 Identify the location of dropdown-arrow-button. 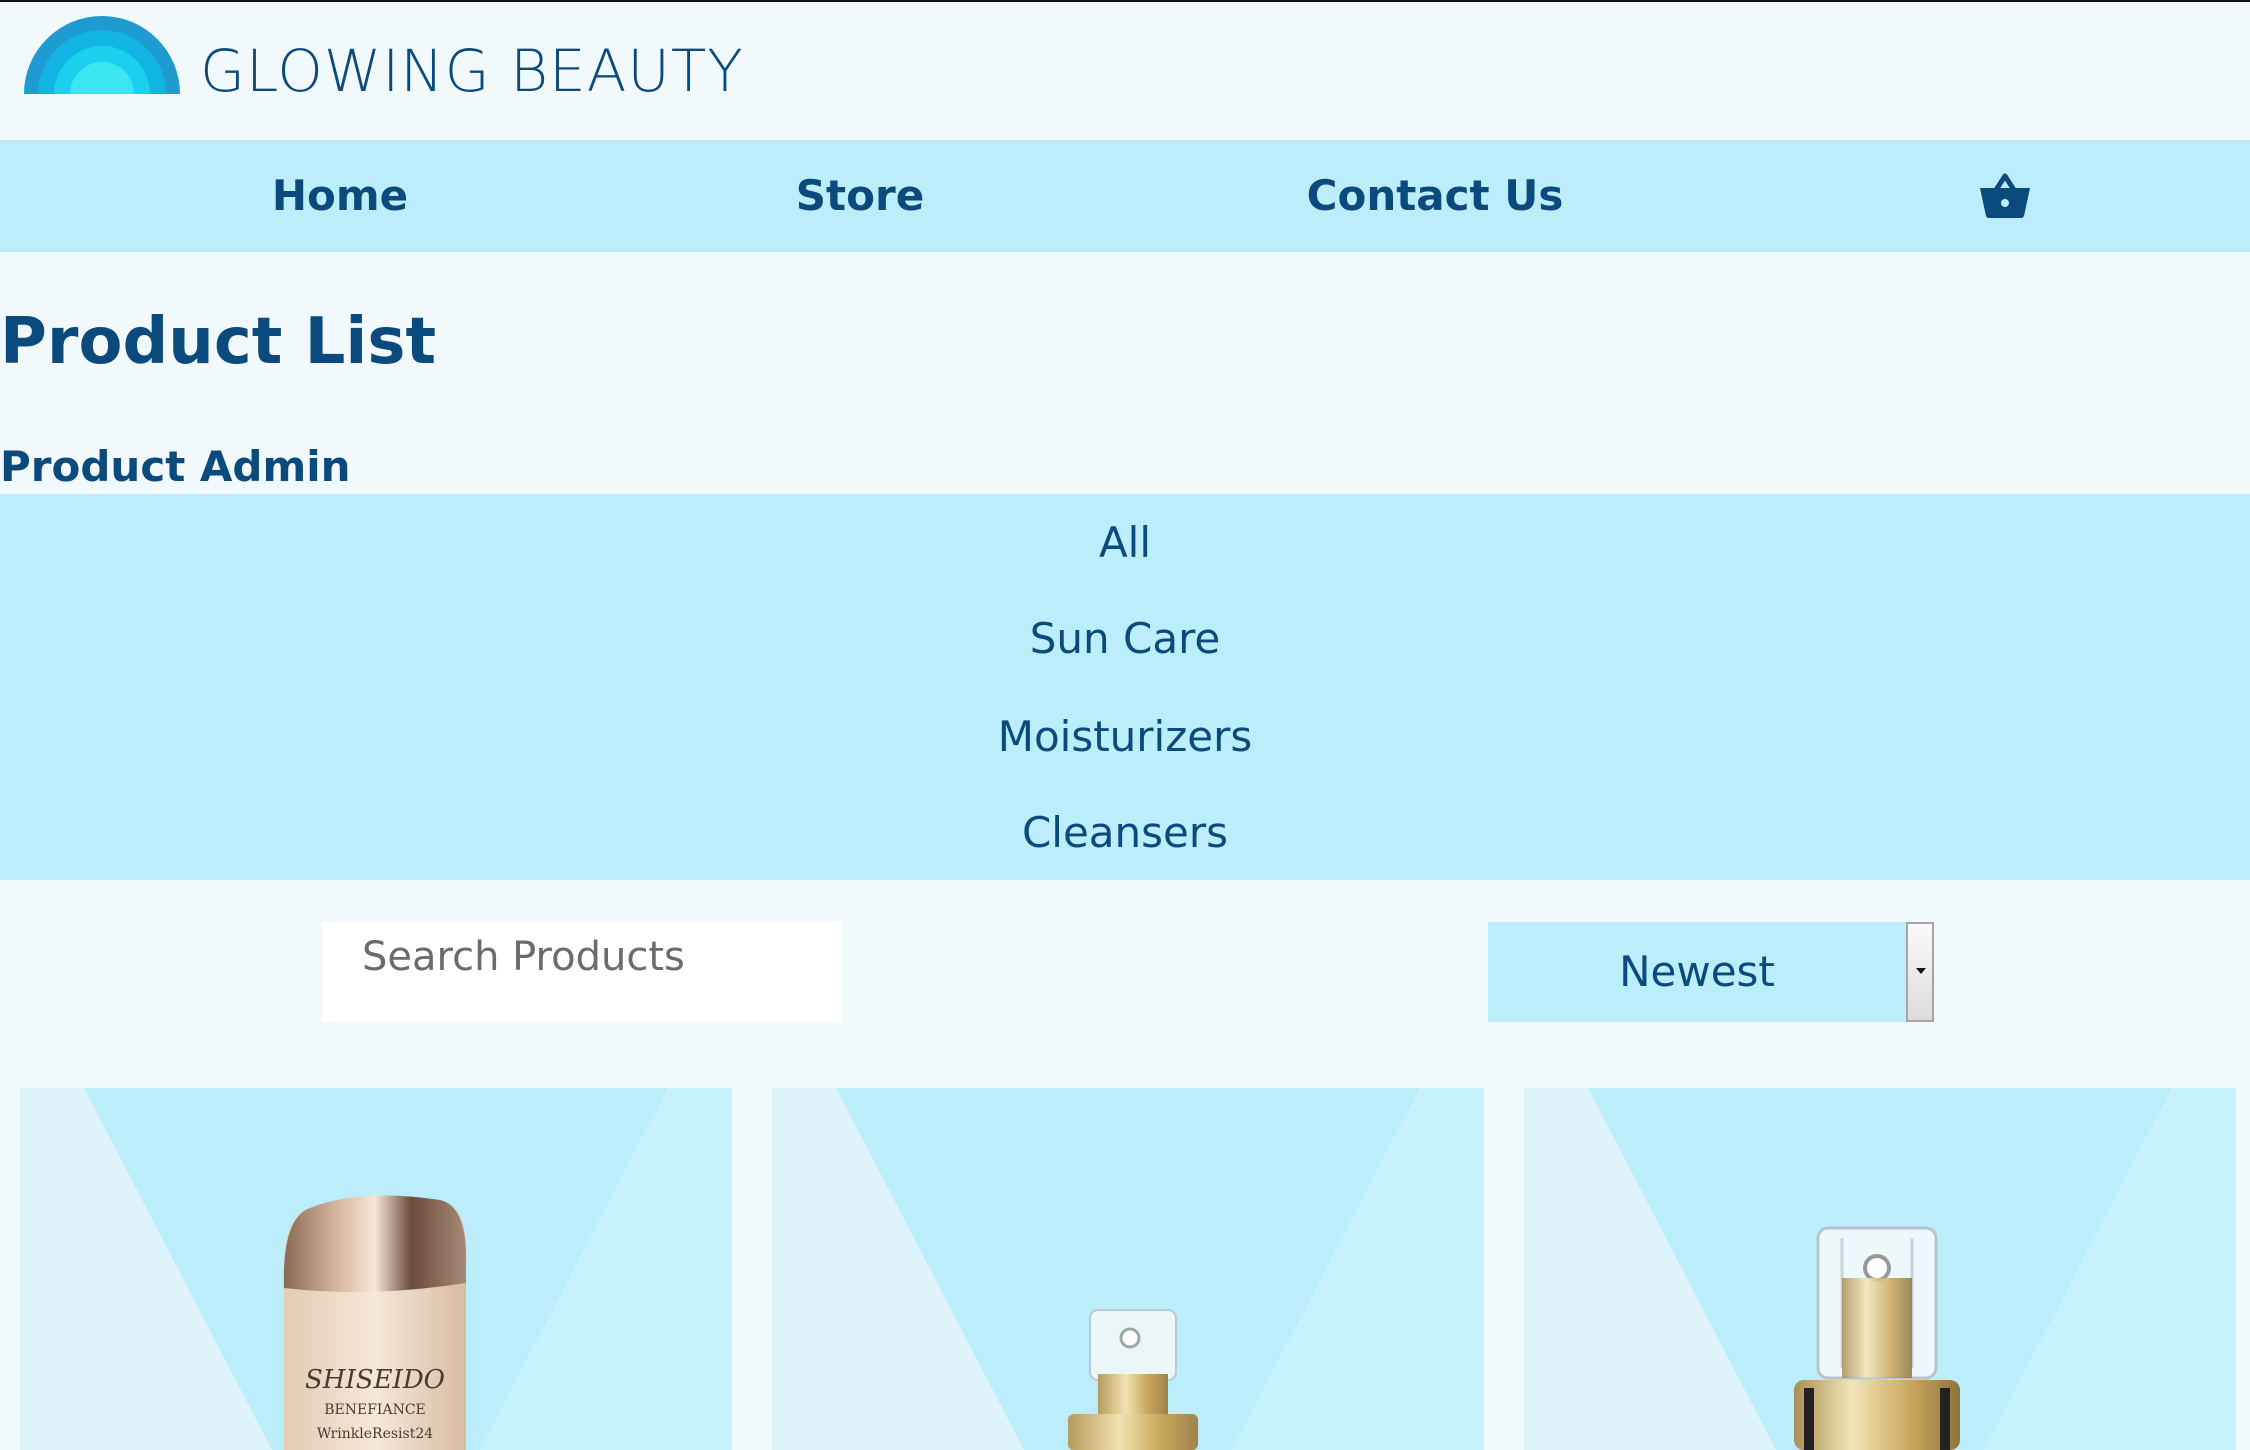
(1920, 972).